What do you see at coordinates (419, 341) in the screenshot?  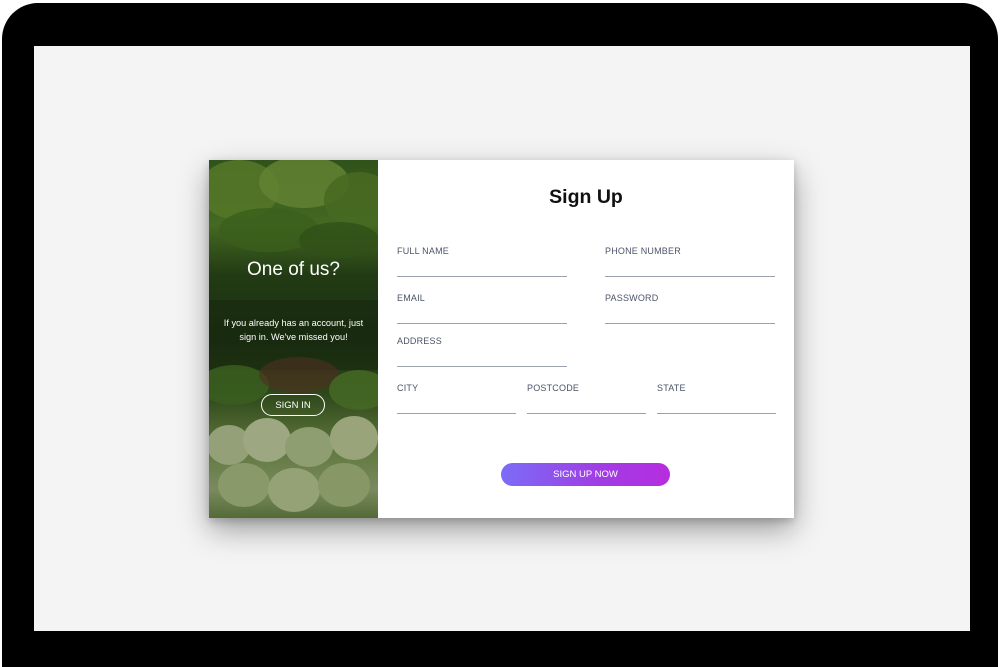 I see `address-label: ADDRESS` at bounding box center [419, 341].